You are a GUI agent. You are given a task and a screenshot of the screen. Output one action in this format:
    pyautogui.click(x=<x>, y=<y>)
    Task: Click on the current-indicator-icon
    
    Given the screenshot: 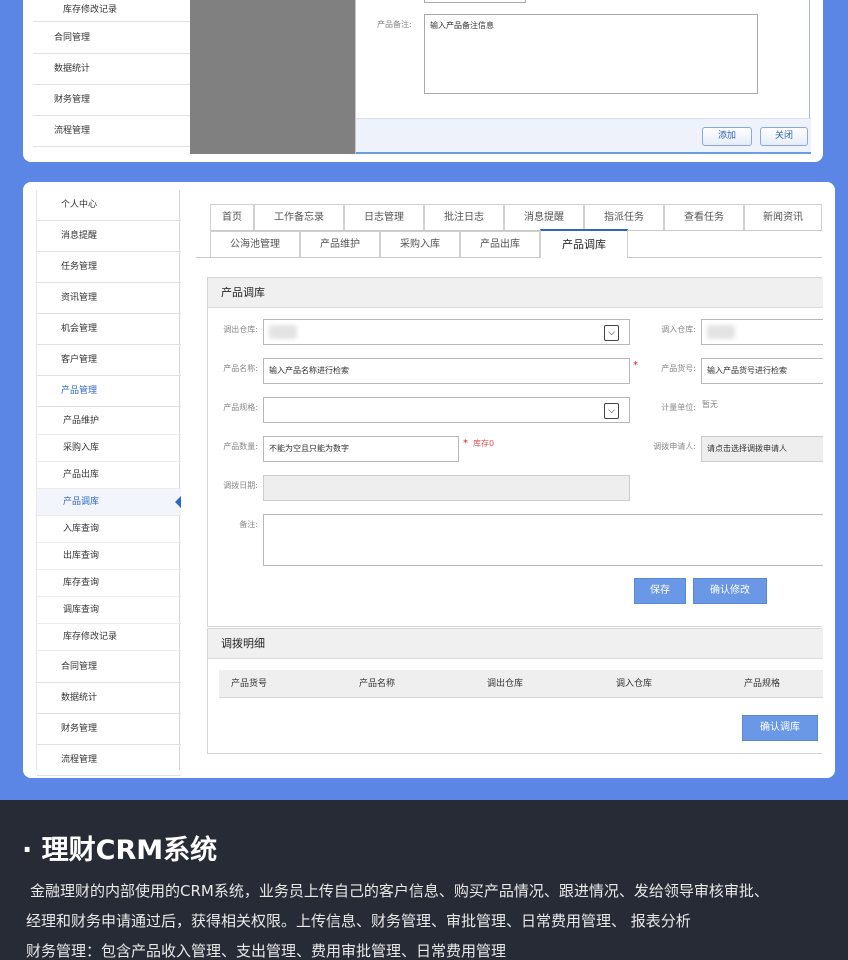 What is the action you would take?
    pyautogui.click(x=178, y=502)
    